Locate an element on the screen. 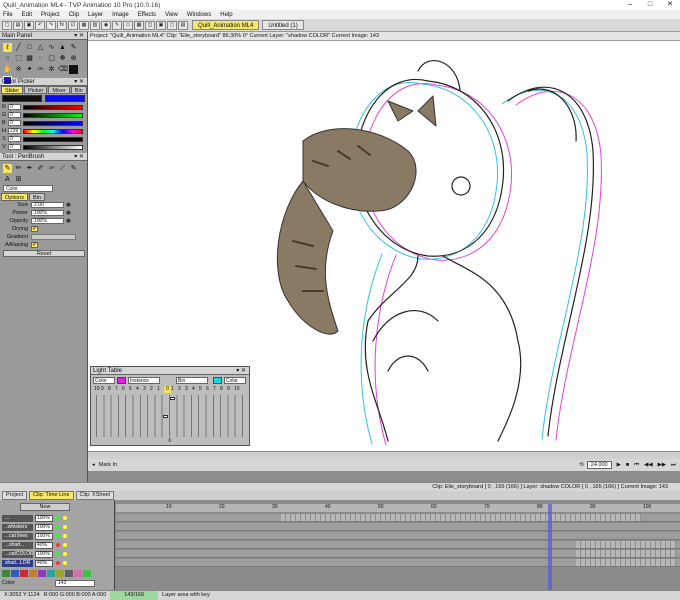  slider-r-bar is located at coordinates (53, 107).